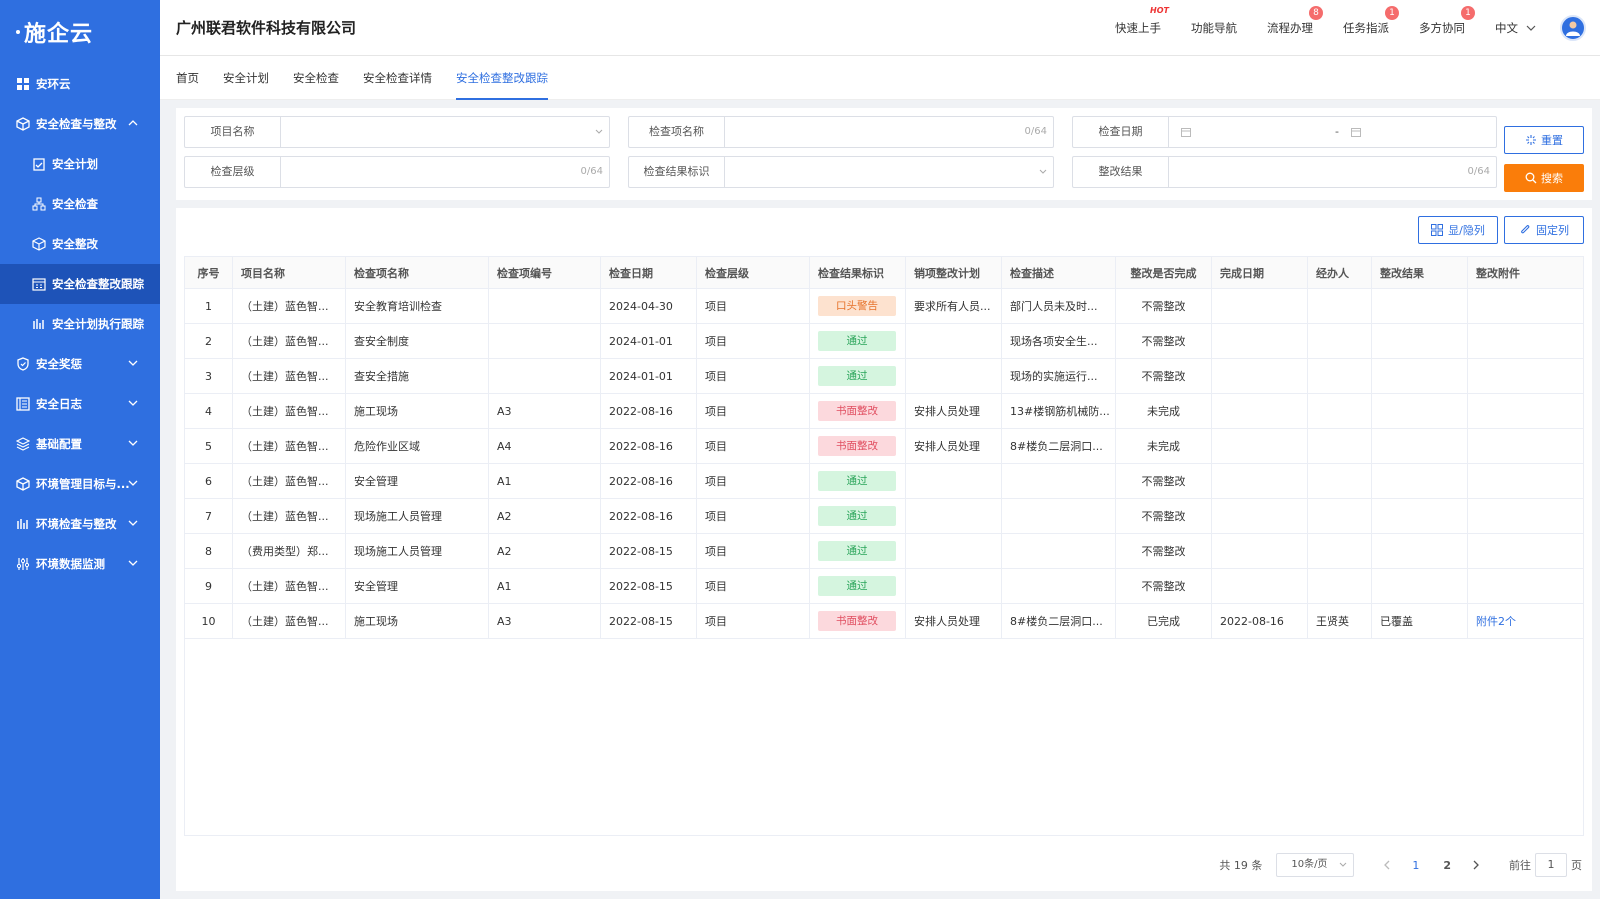  Describe the element at coordinates (187, 78) in the screenshot. I see `tab-home: 首页` at that location.